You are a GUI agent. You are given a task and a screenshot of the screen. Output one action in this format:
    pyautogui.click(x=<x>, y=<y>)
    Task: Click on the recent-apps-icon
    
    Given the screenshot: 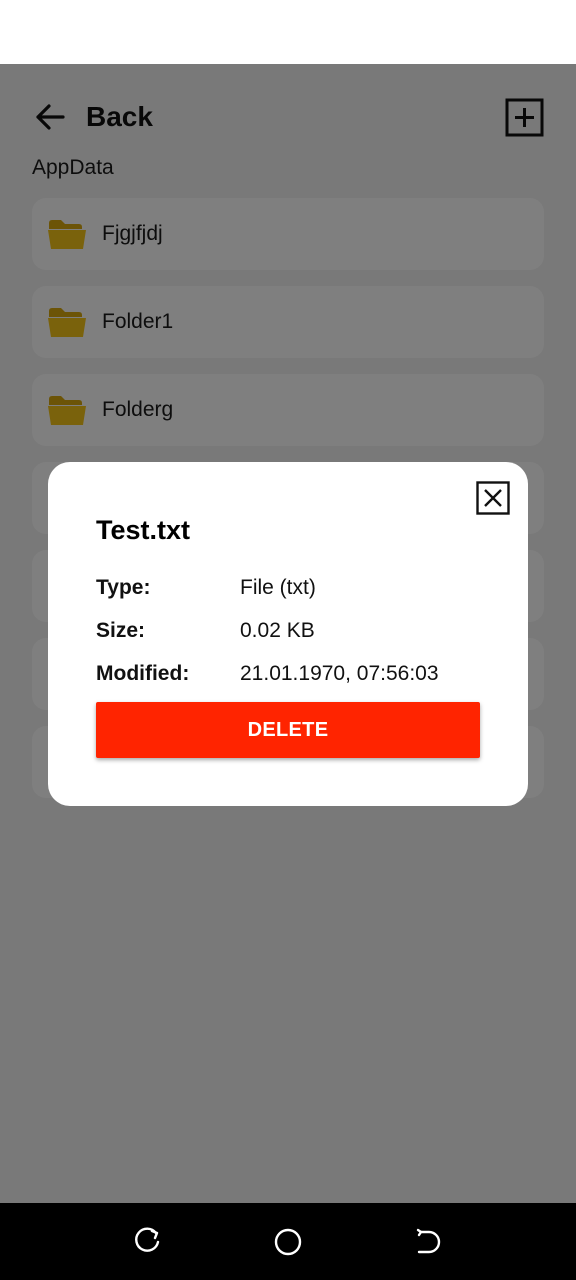 What is the action you would take?
    pyautogui.click(x=147, y=1239)
    